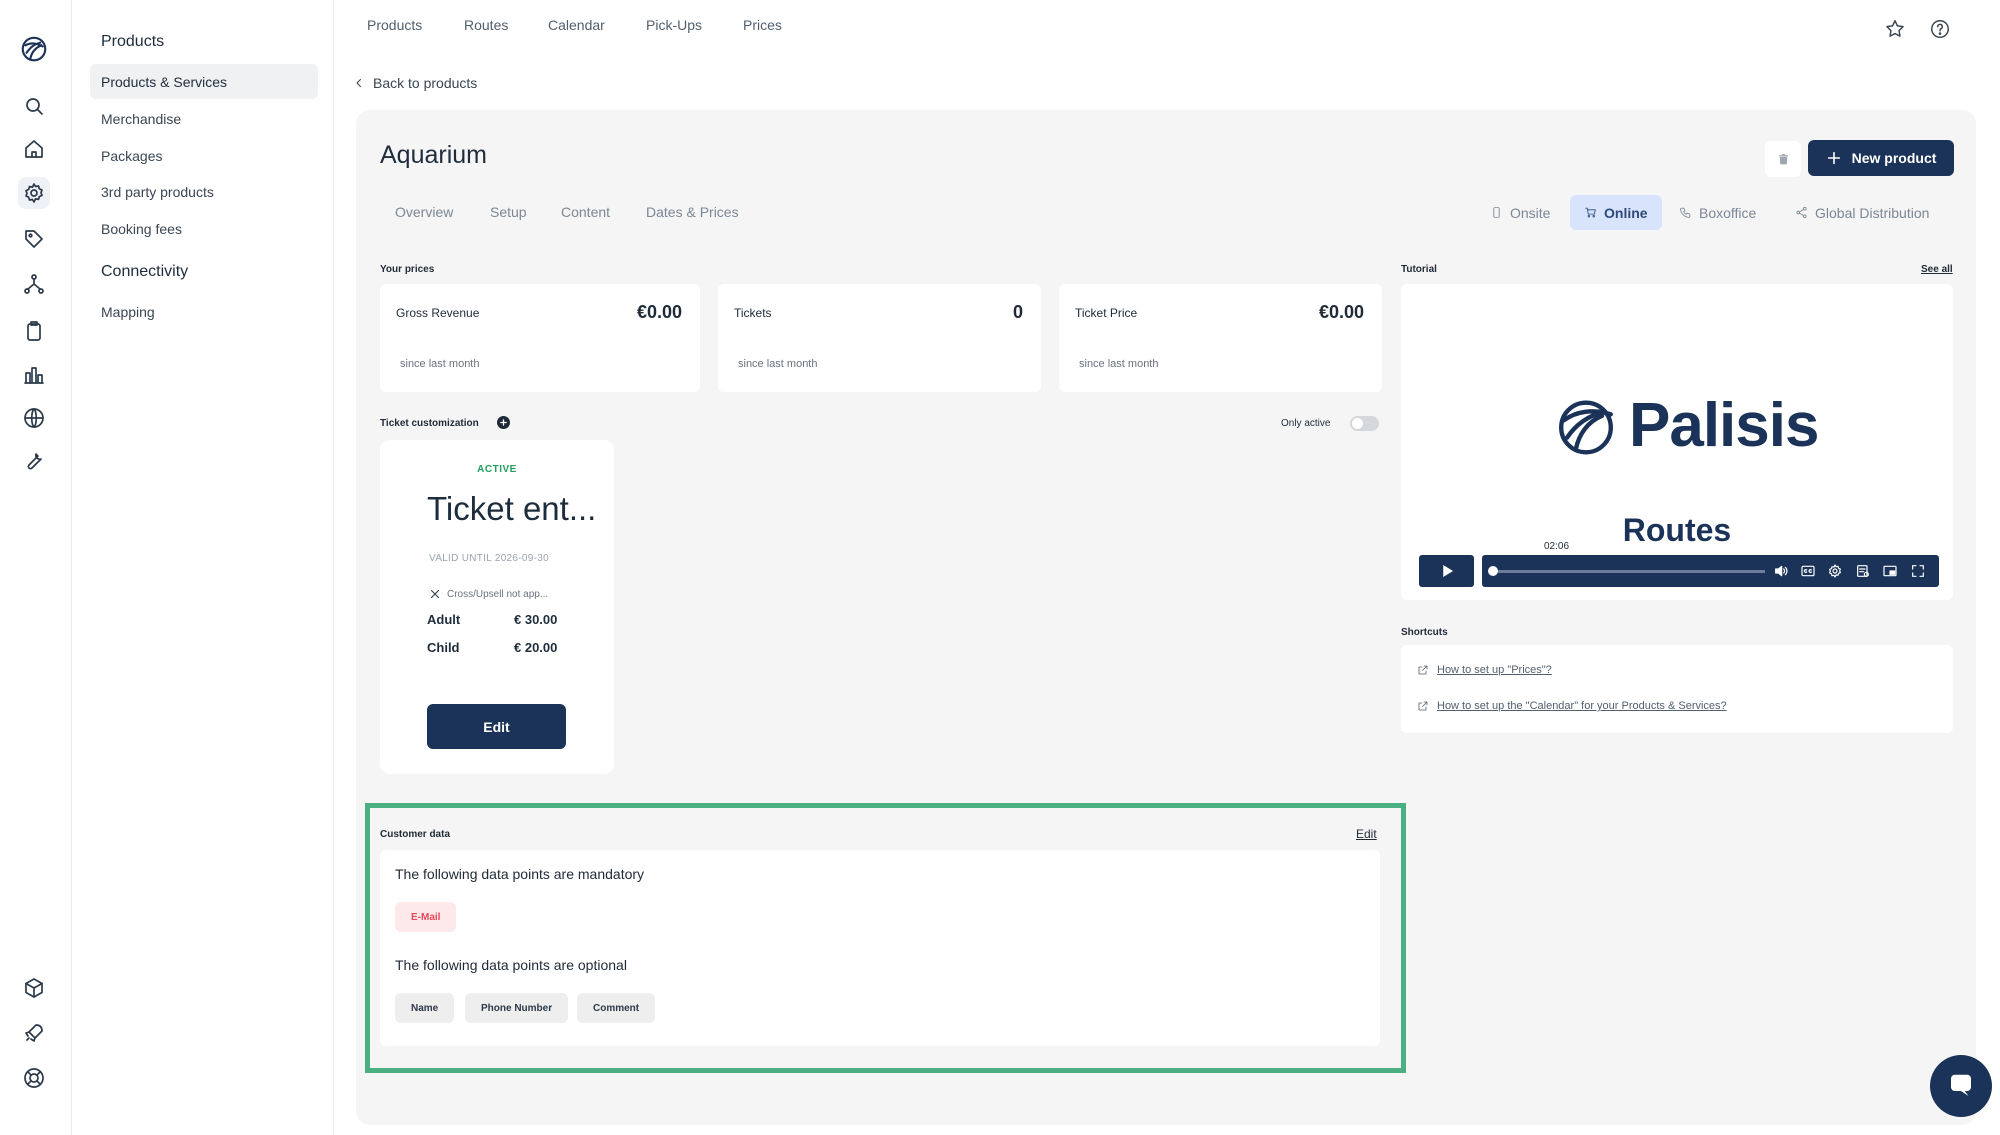 This screenshot has width=2000, height=1135. I want to click on tutorial-video: Palisis Routes 02:06, so click(1677, 442).